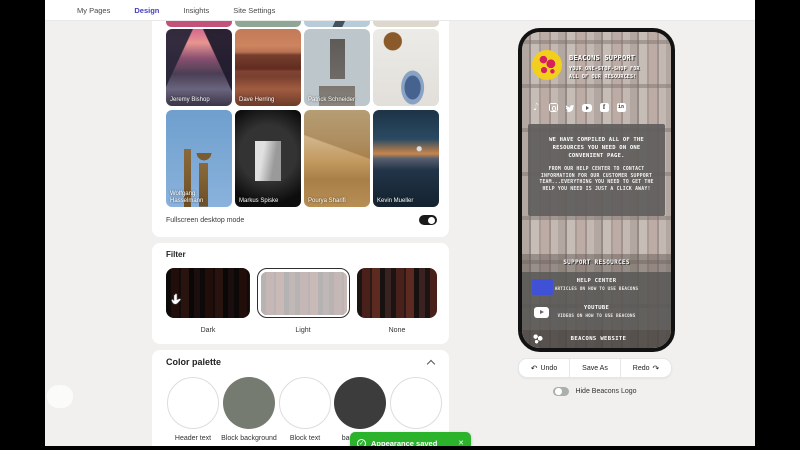 This screenshot has width=800, height=450. Describe the element at coordinates (596, 312) in the screenshot. I see `youtube-link: YOUTUBE VIDEOS ON HOW TO USE BEACONS` at that location.